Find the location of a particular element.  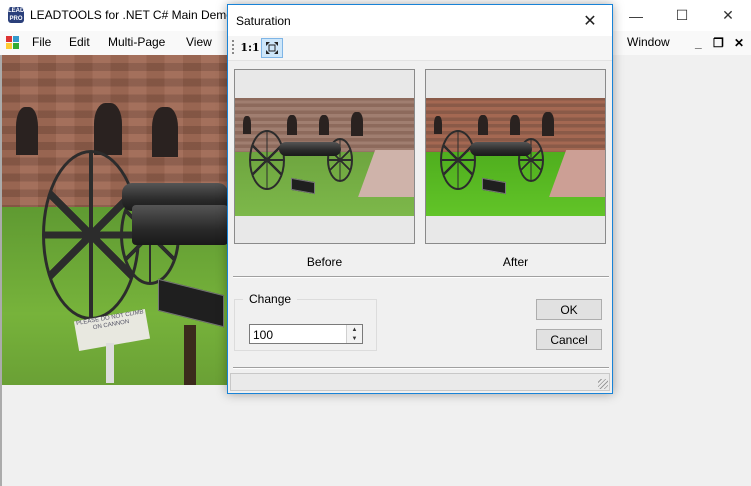

minimize-button: — is located at coordinates (636, 15).